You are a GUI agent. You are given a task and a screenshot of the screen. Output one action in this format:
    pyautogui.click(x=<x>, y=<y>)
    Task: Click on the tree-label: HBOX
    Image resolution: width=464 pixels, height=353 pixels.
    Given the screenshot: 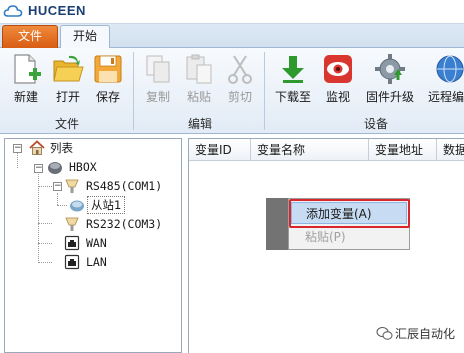 What is the action you would take?
    pyautogui.click(x=83, y=167)
    